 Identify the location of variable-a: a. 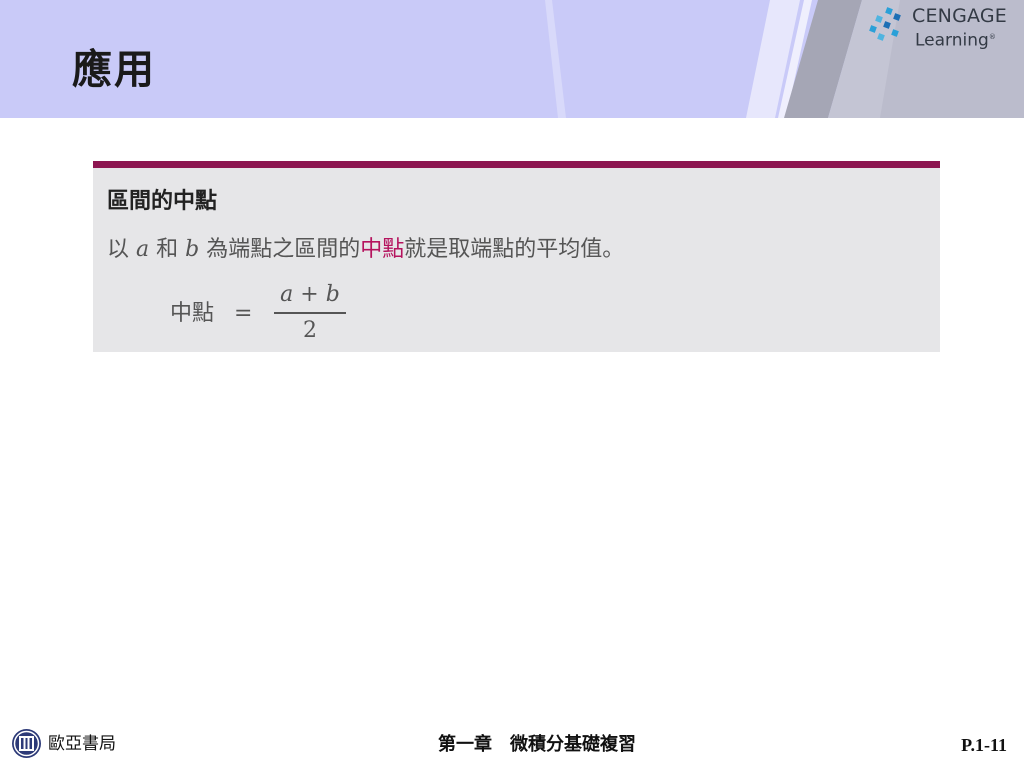
(143, 249).